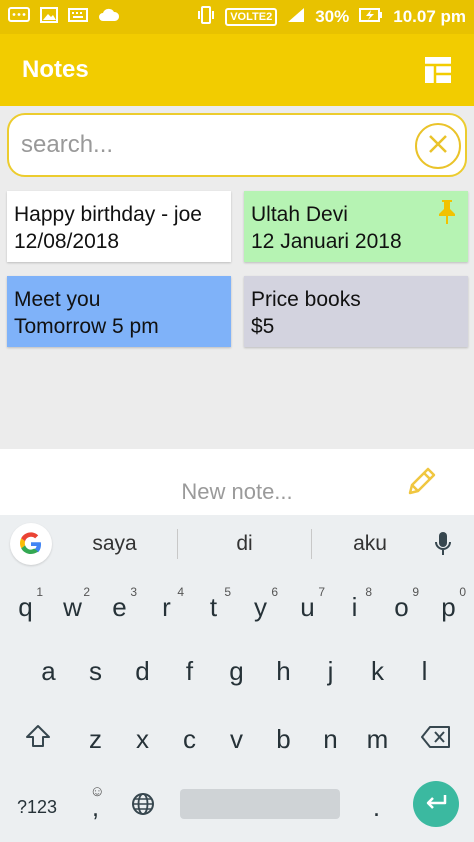  What do you see at coordinates (95, 671) in the screenshot?
I see `key-s: s` at bounding box center [95, 671].